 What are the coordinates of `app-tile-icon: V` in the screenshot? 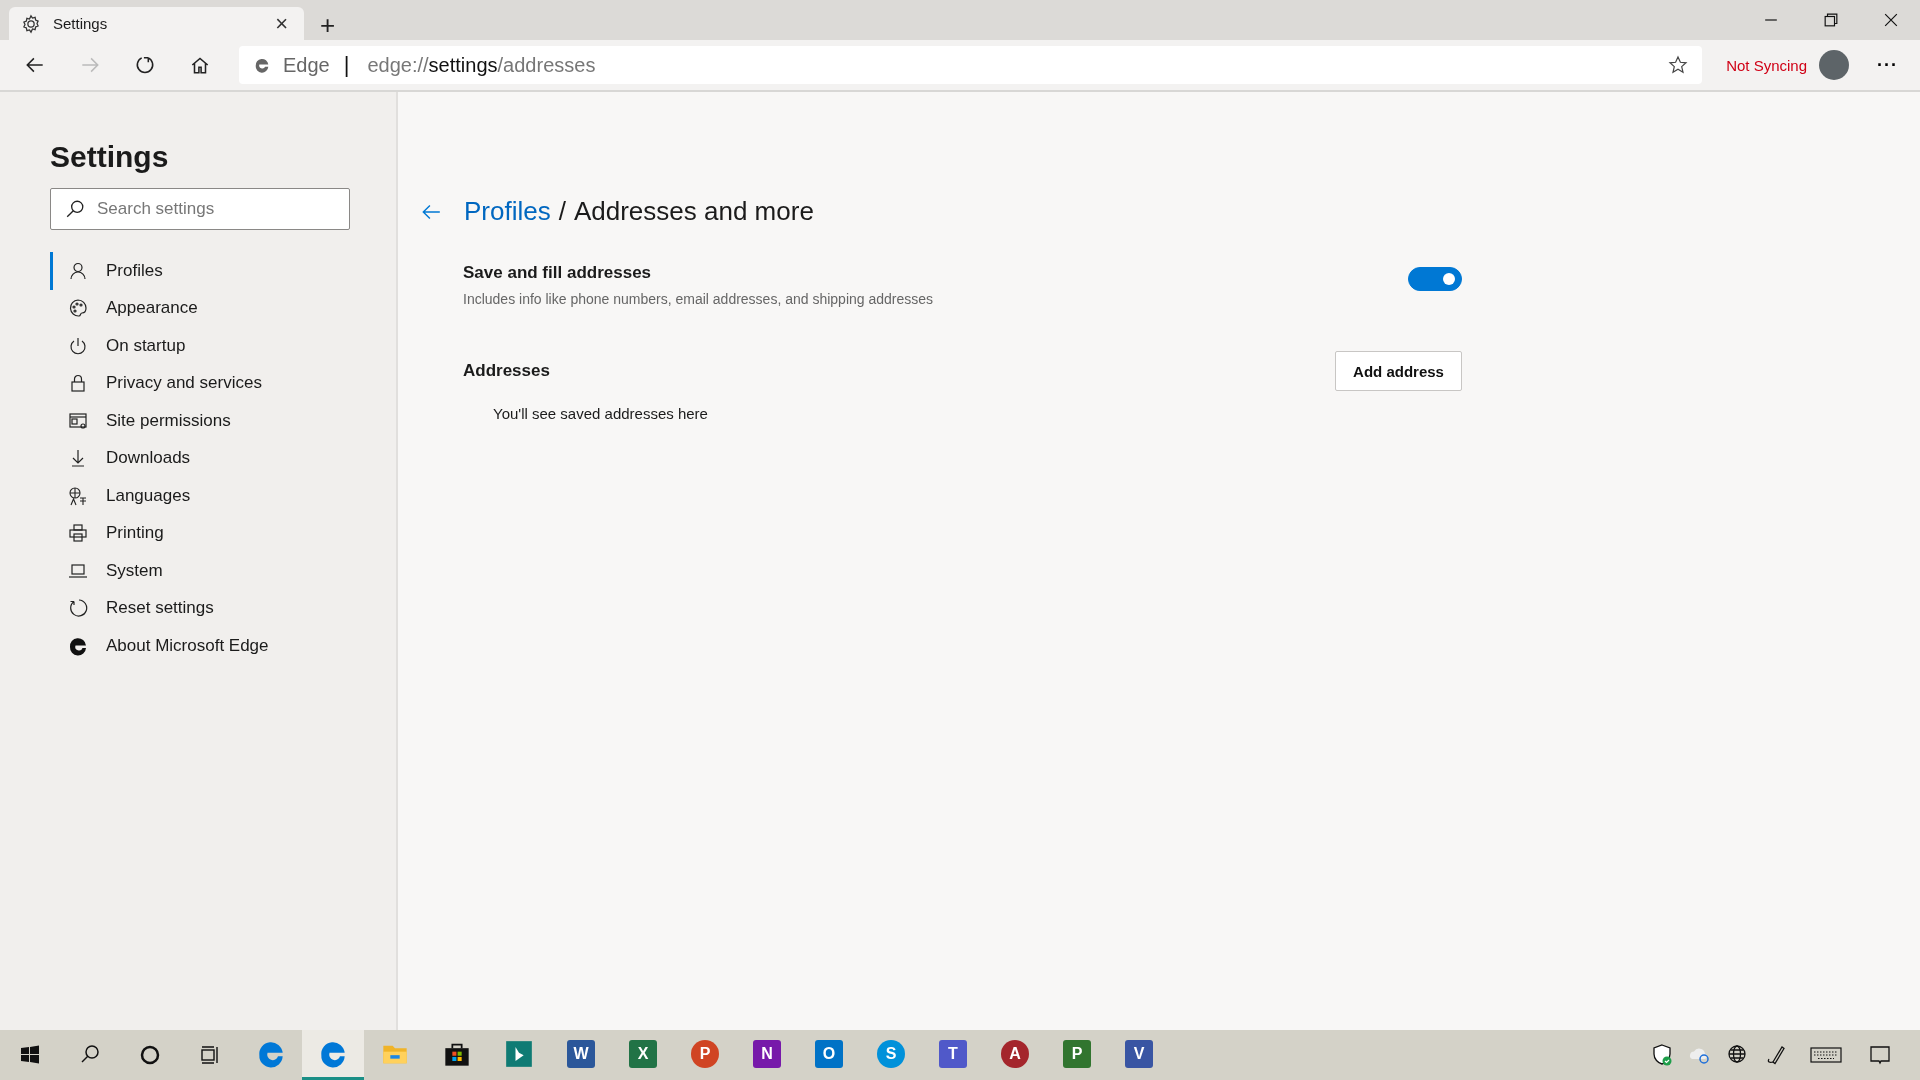 It's located at (1139, 1053).